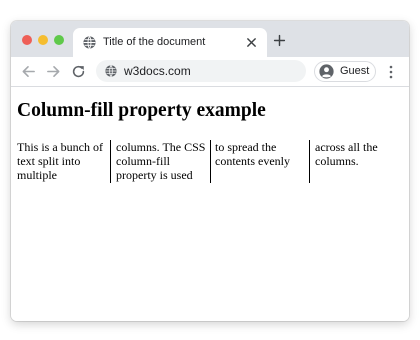  Describe the element at coordinates (154, 42) in the screenshot. I see `tab-title: Title of the document` at that location.